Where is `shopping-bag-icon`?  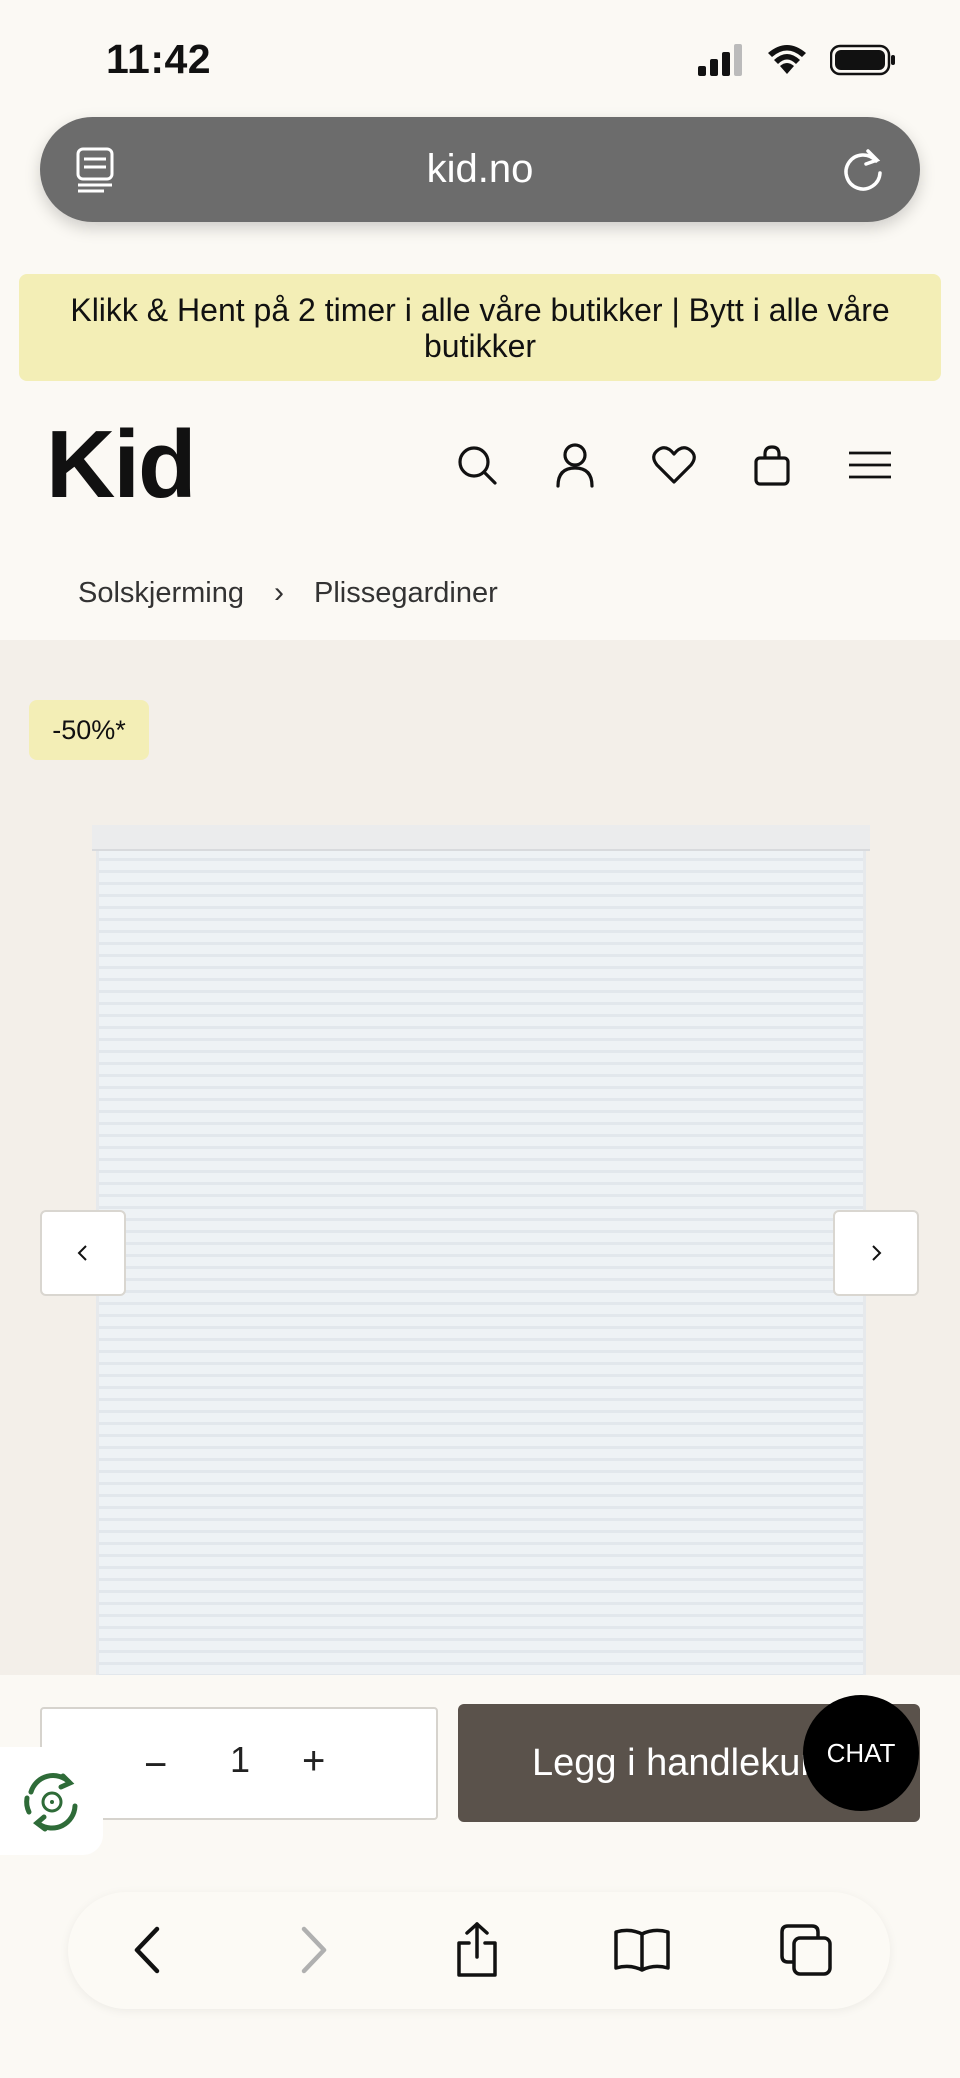
shopping-bag-icon is located at coordinates (772, 465).